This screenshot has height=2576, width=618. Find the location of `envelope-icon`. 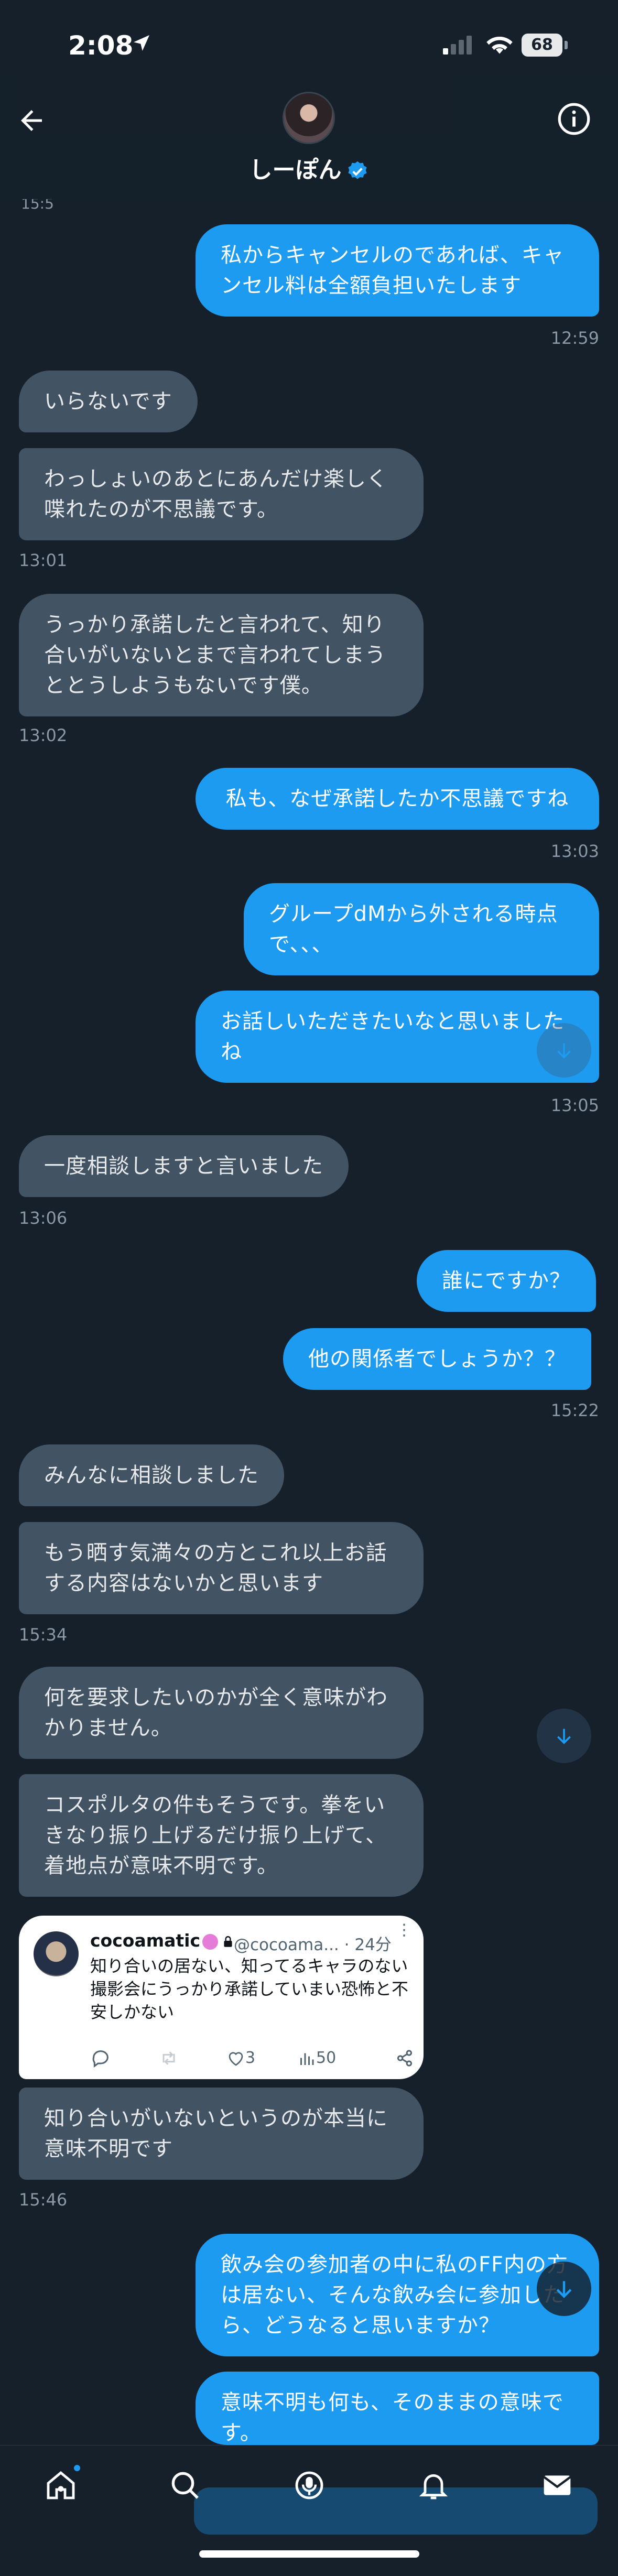

envelope-icon is located at coordinates (557, 2485).